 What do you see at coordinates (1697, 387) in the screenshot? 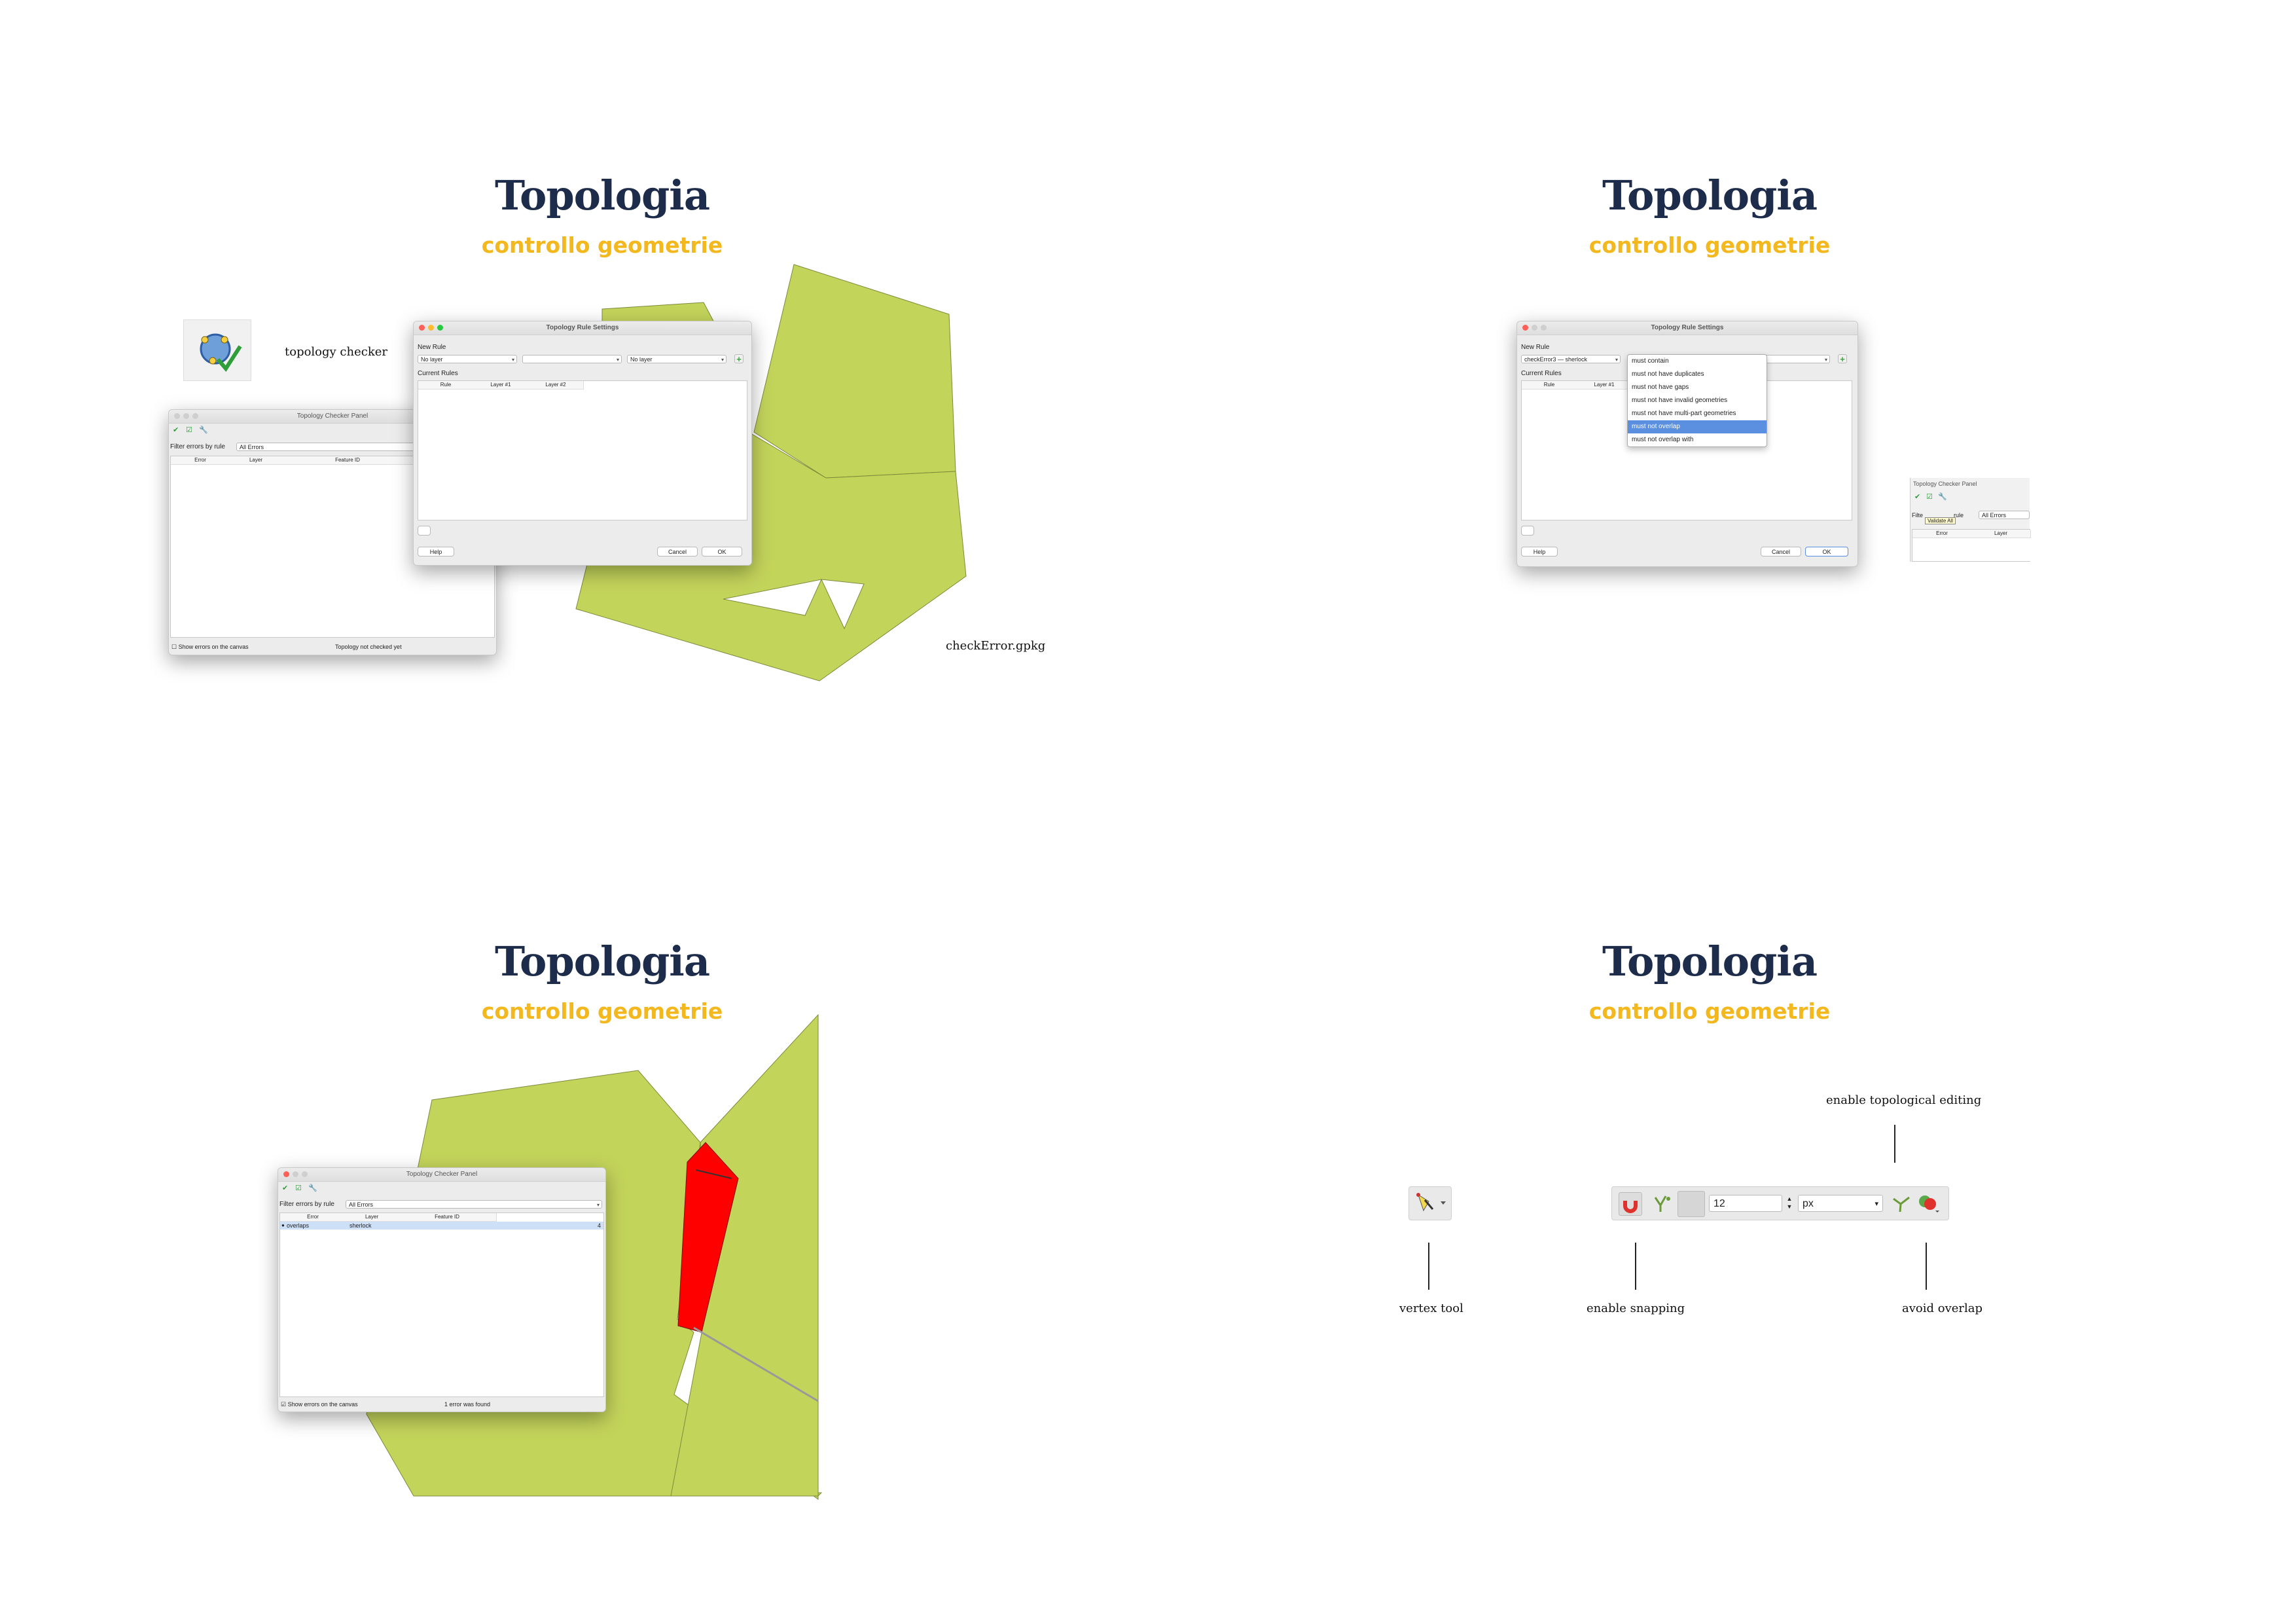
I see `dropdown-option: must not have gaps` at bounding box center [1697, 387].